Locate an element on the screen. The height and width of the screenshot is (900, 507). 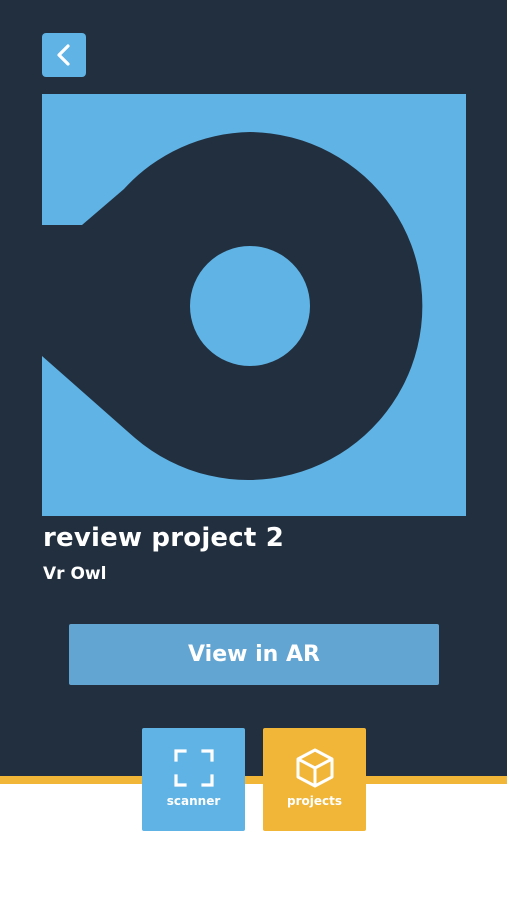
back-button is located at coordinates (64, 55).